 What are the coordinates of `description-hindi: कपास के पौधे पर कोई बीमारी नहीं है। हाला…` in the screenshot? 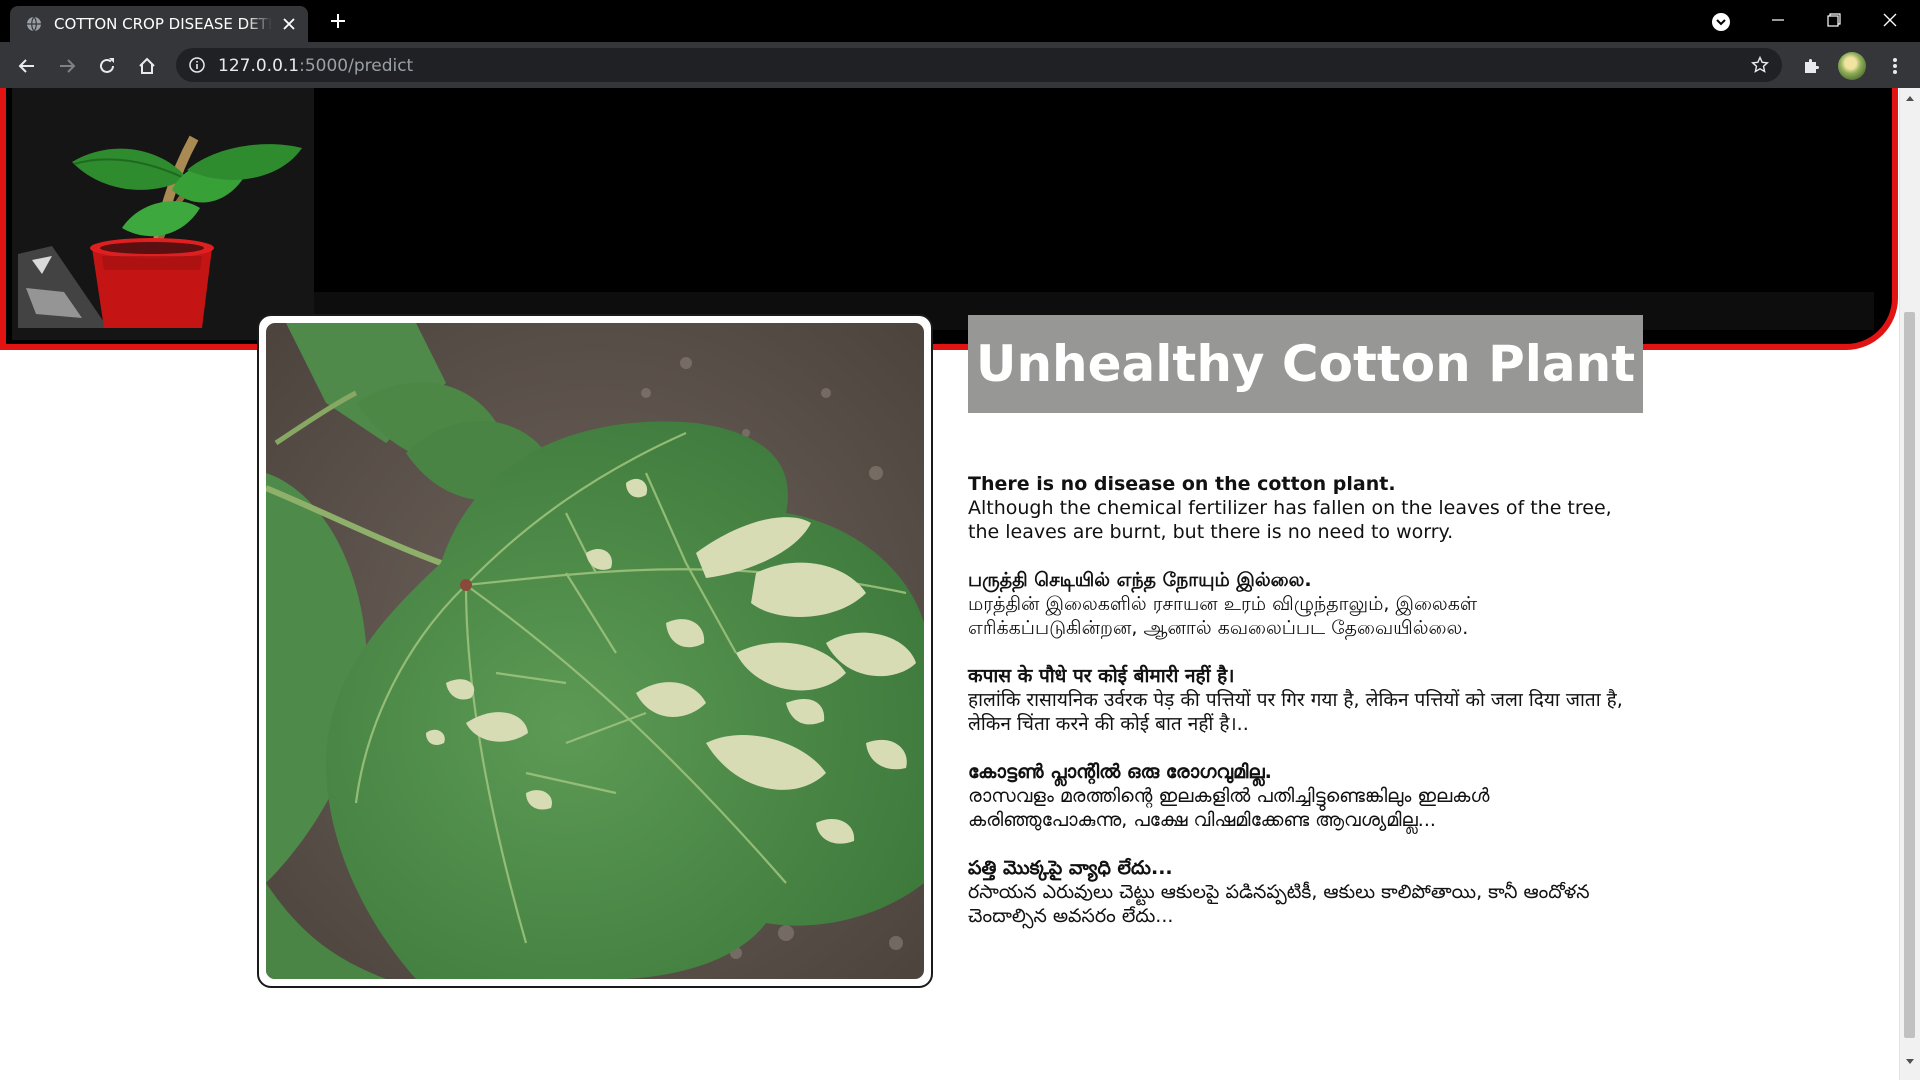 It's located at (1308, 700).